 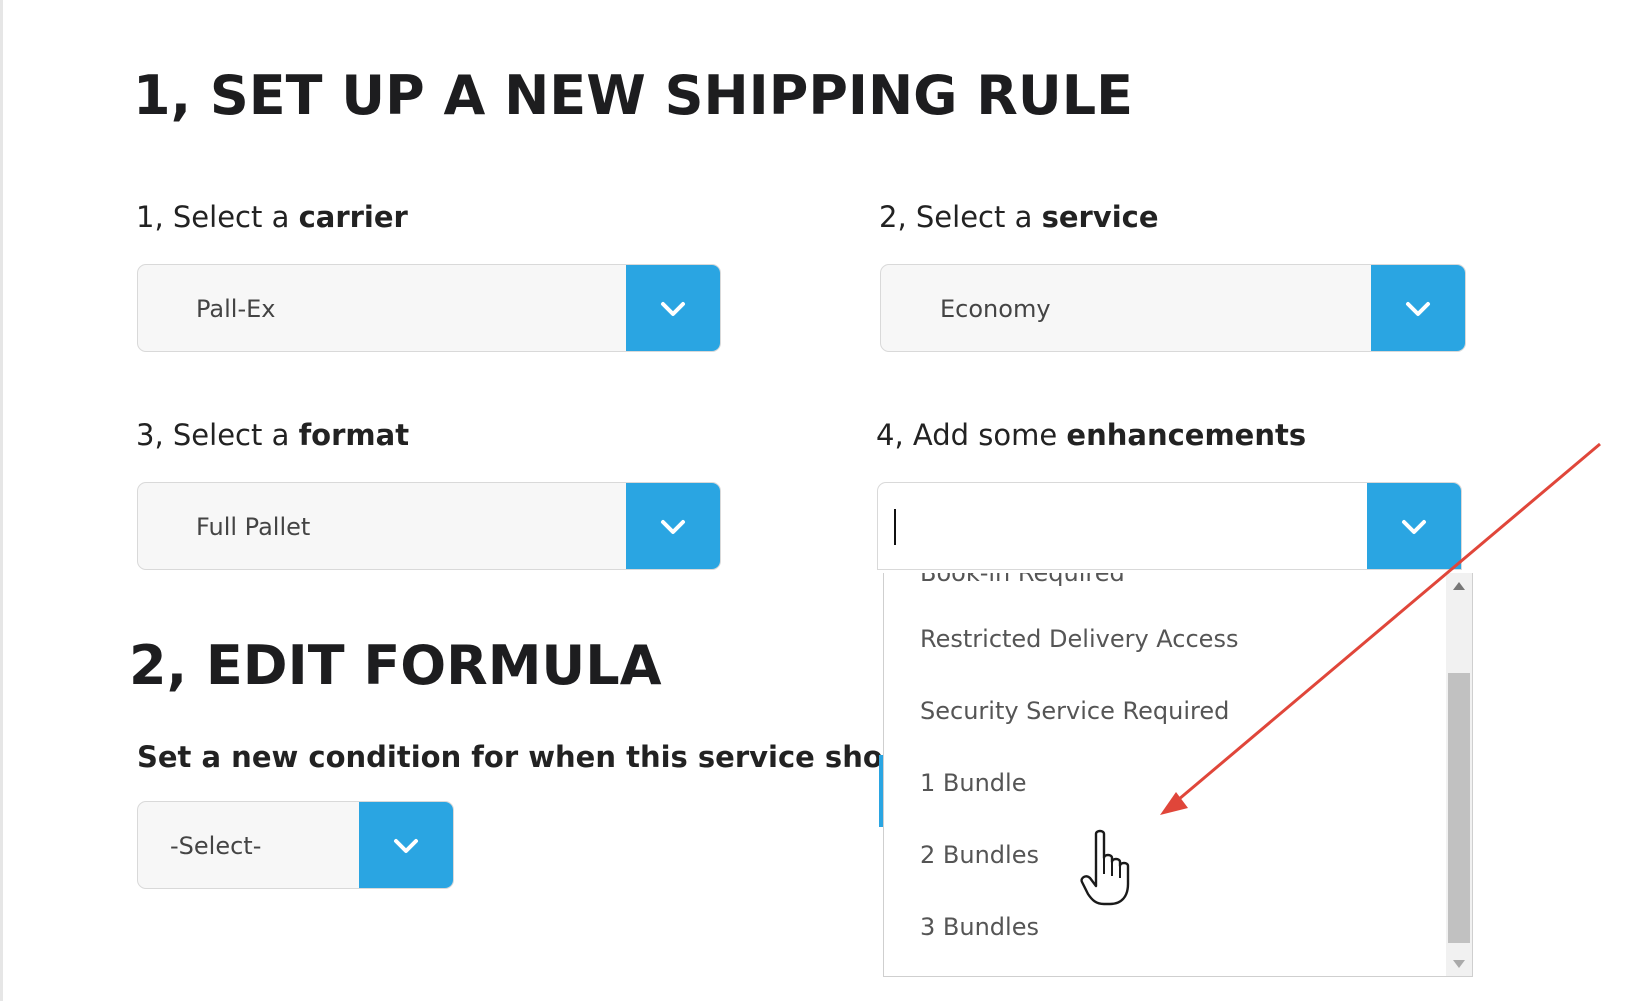 I want to click on carrier-select: Pall-Ex, so click(x=429, y=308).